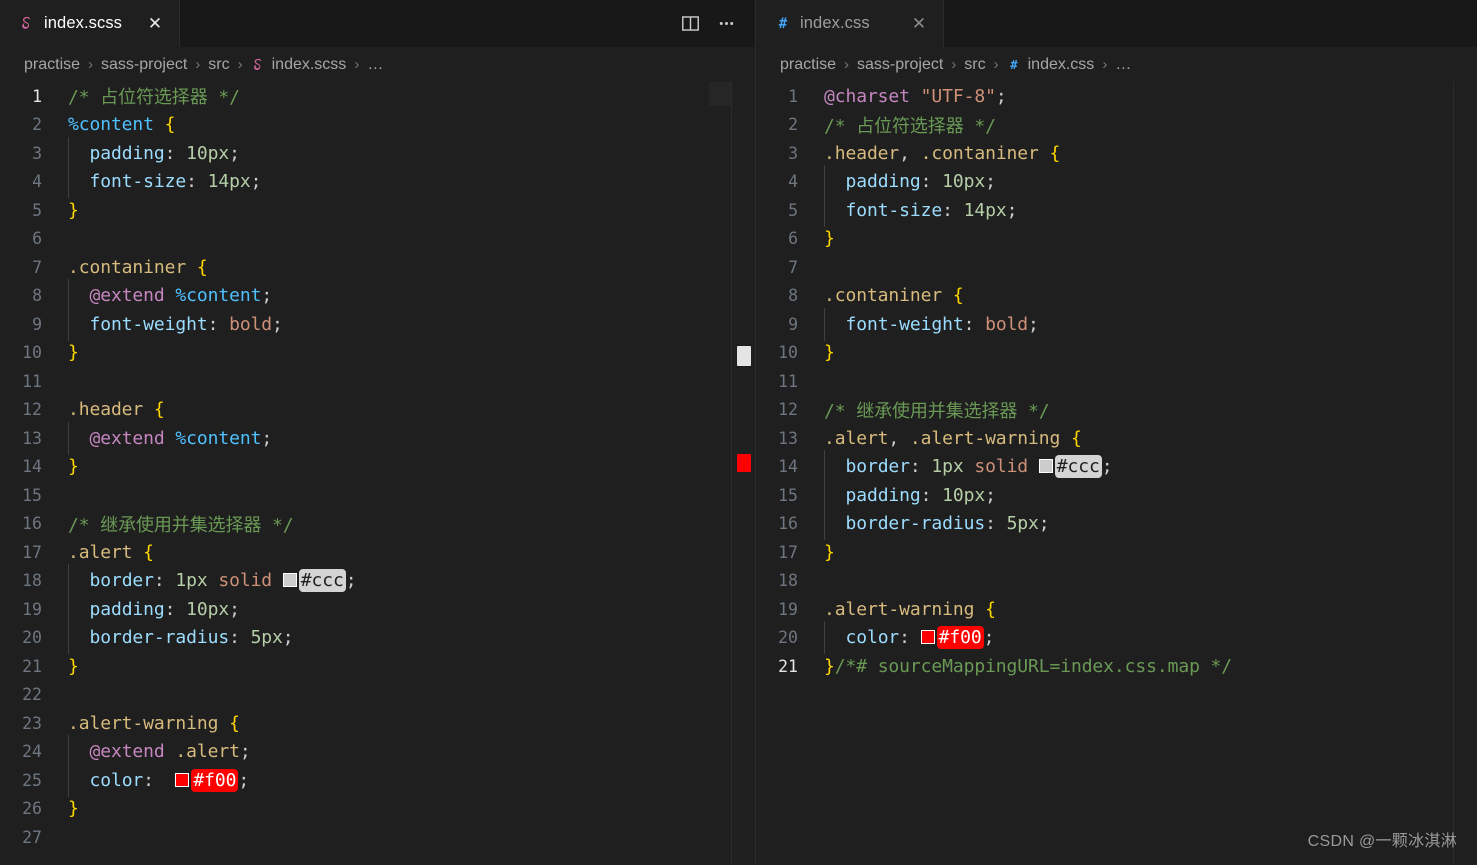 This screenshot has height=865, width=1477. Describe the element at coordinates (377, 125) in the screenshot. I see `code-line: 2 %content {` at that location.